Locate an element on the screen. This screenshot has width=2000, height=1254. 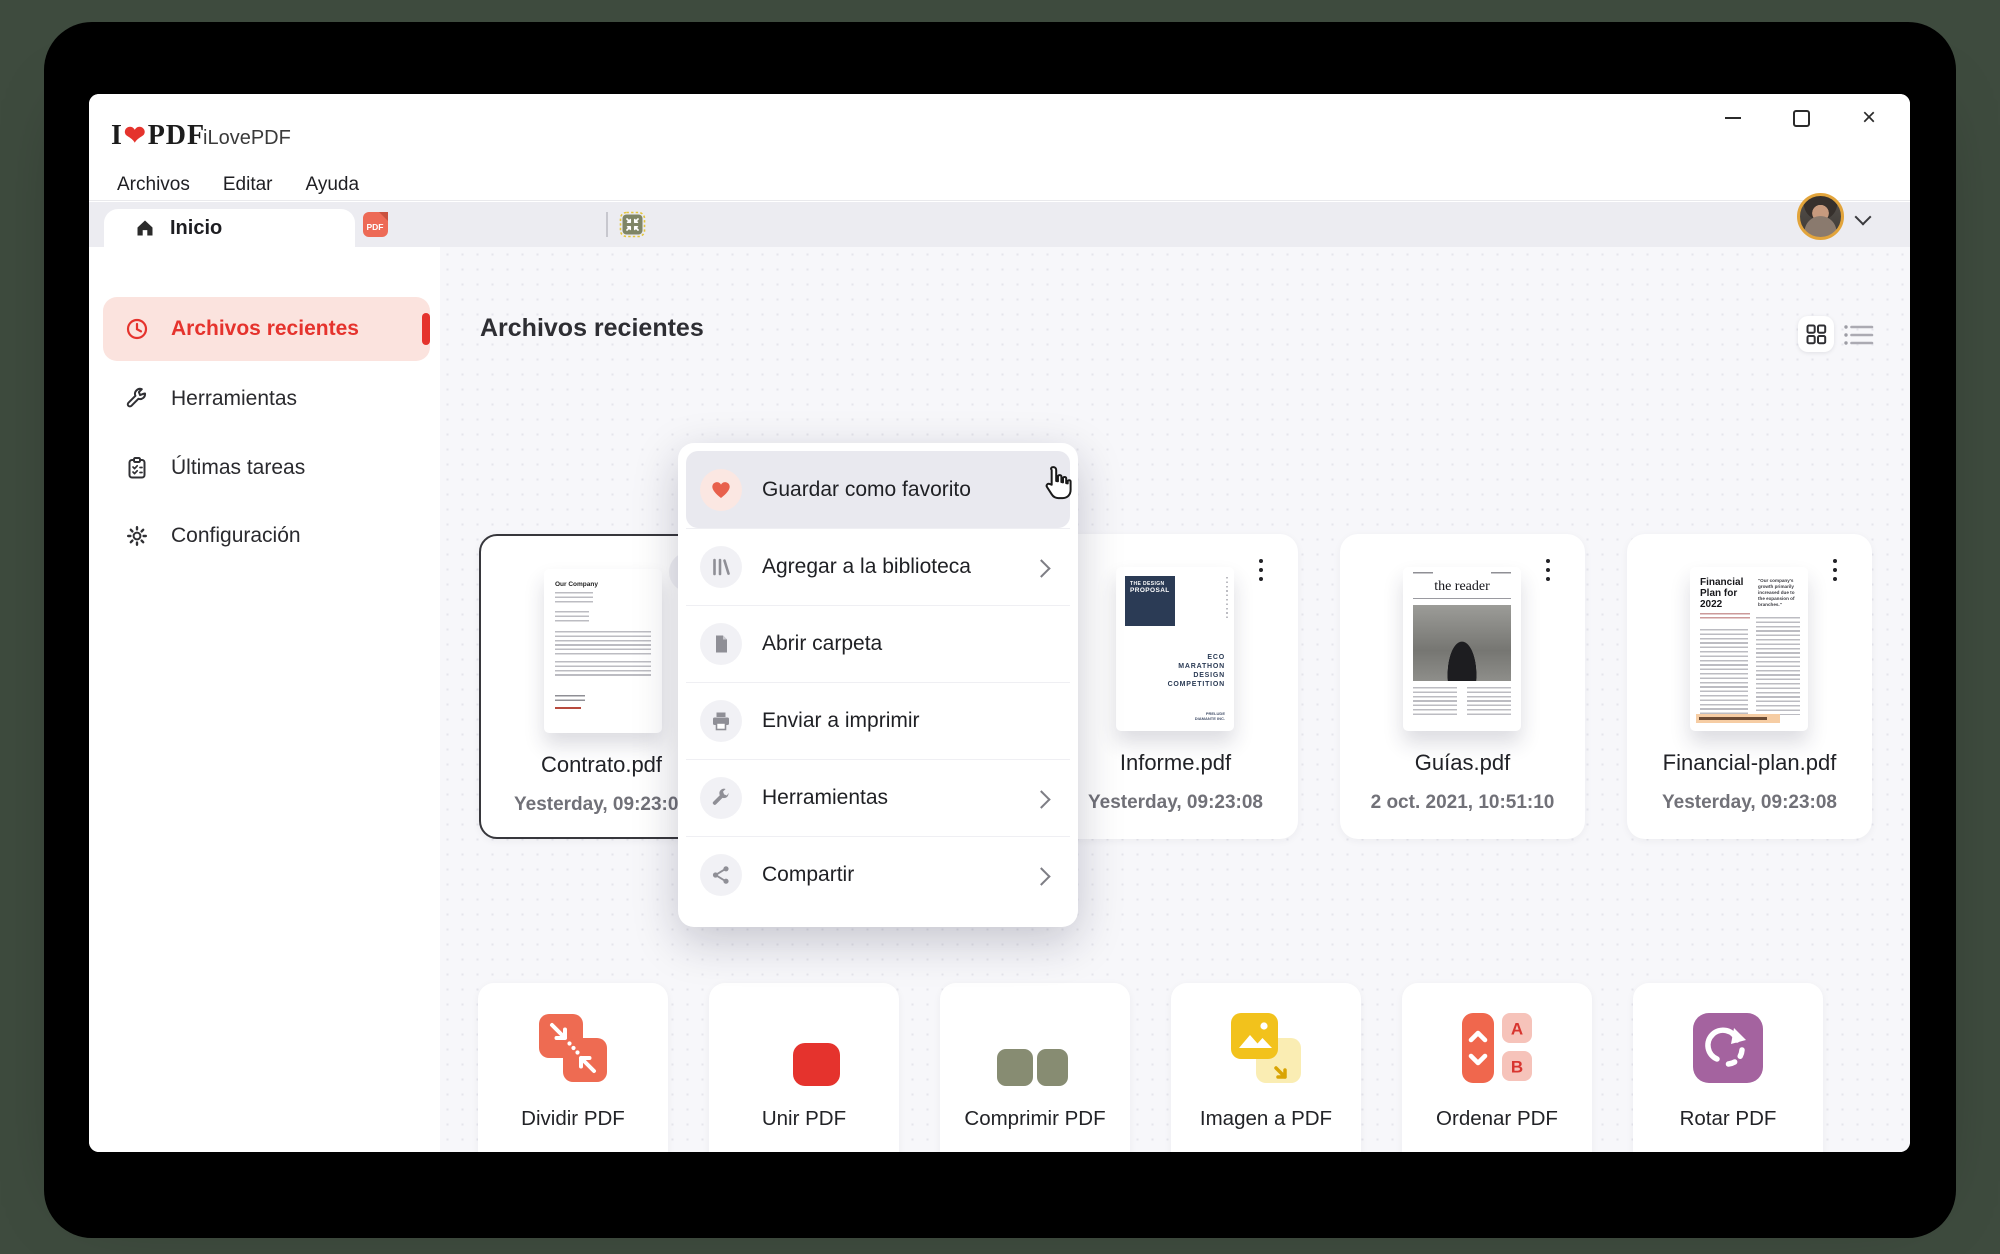
file-name: Financial-plan.pdf is located at coordinates (1749, 762).